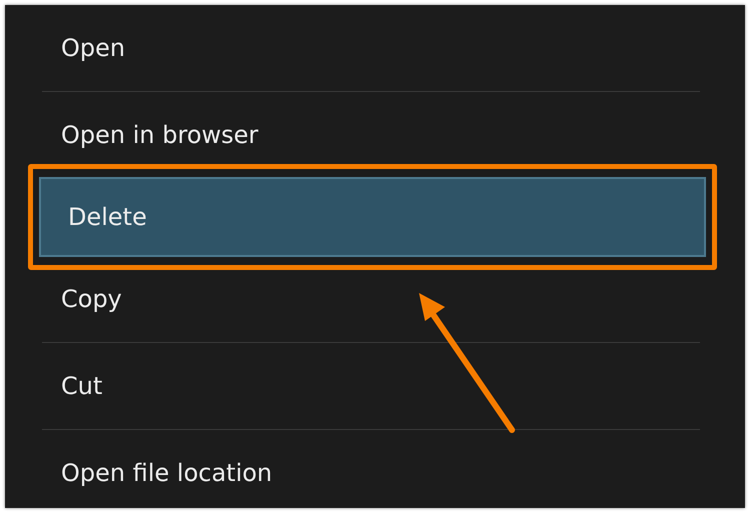 Image resolution: width=750 pixels, height=513 pixels. Describe the element at coordinates (372, 217) in the screenshot. I see `menu-item: Delete` at that location.